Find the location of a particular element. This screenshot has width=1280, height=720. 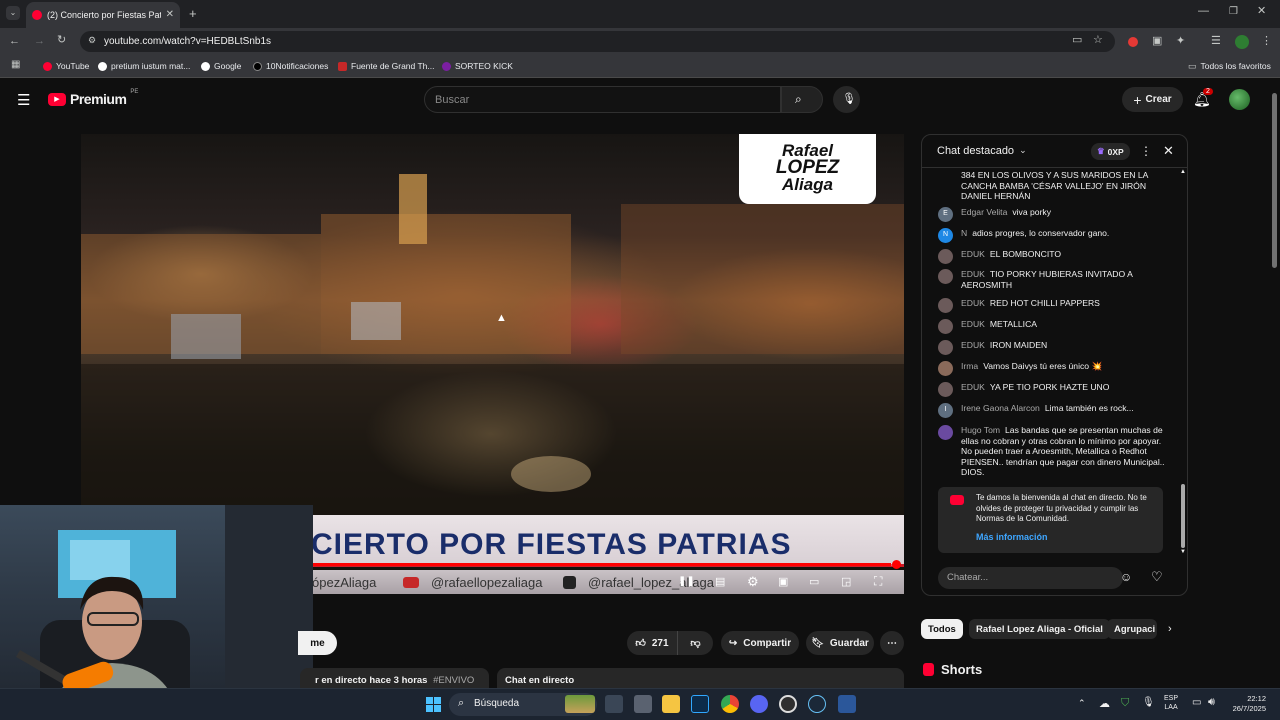

taskbar-chrome-icon is located at coordinates (730, 704).